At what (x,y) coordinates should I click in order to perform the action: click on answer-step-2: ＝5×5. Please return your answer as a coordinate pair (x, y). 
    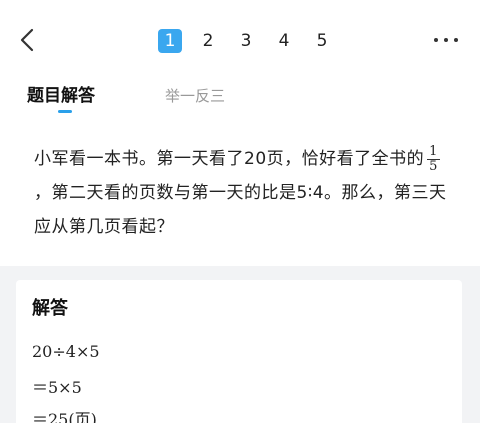
    Looking at the image, I should click on (57, 387).